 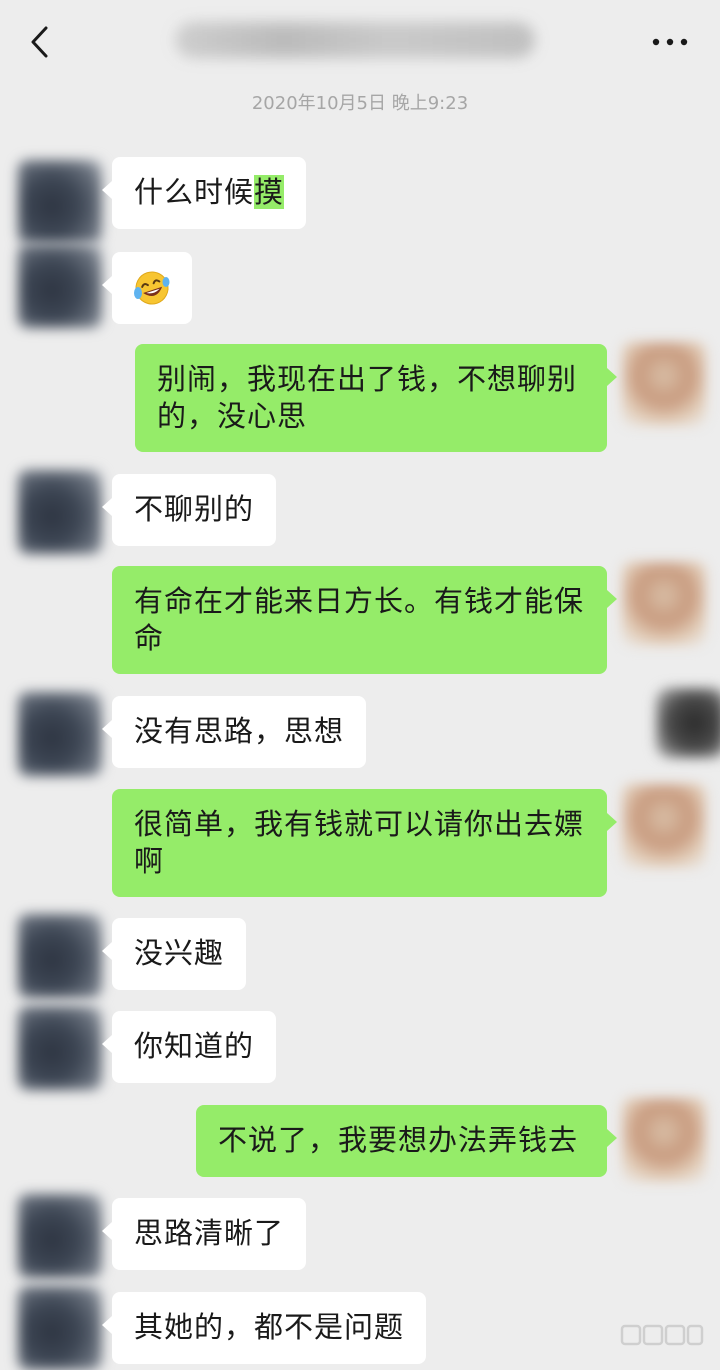 I want to click on message-text-line: 很简单，我有钱就可以请你出去嫖, so click(x=359, y=824).